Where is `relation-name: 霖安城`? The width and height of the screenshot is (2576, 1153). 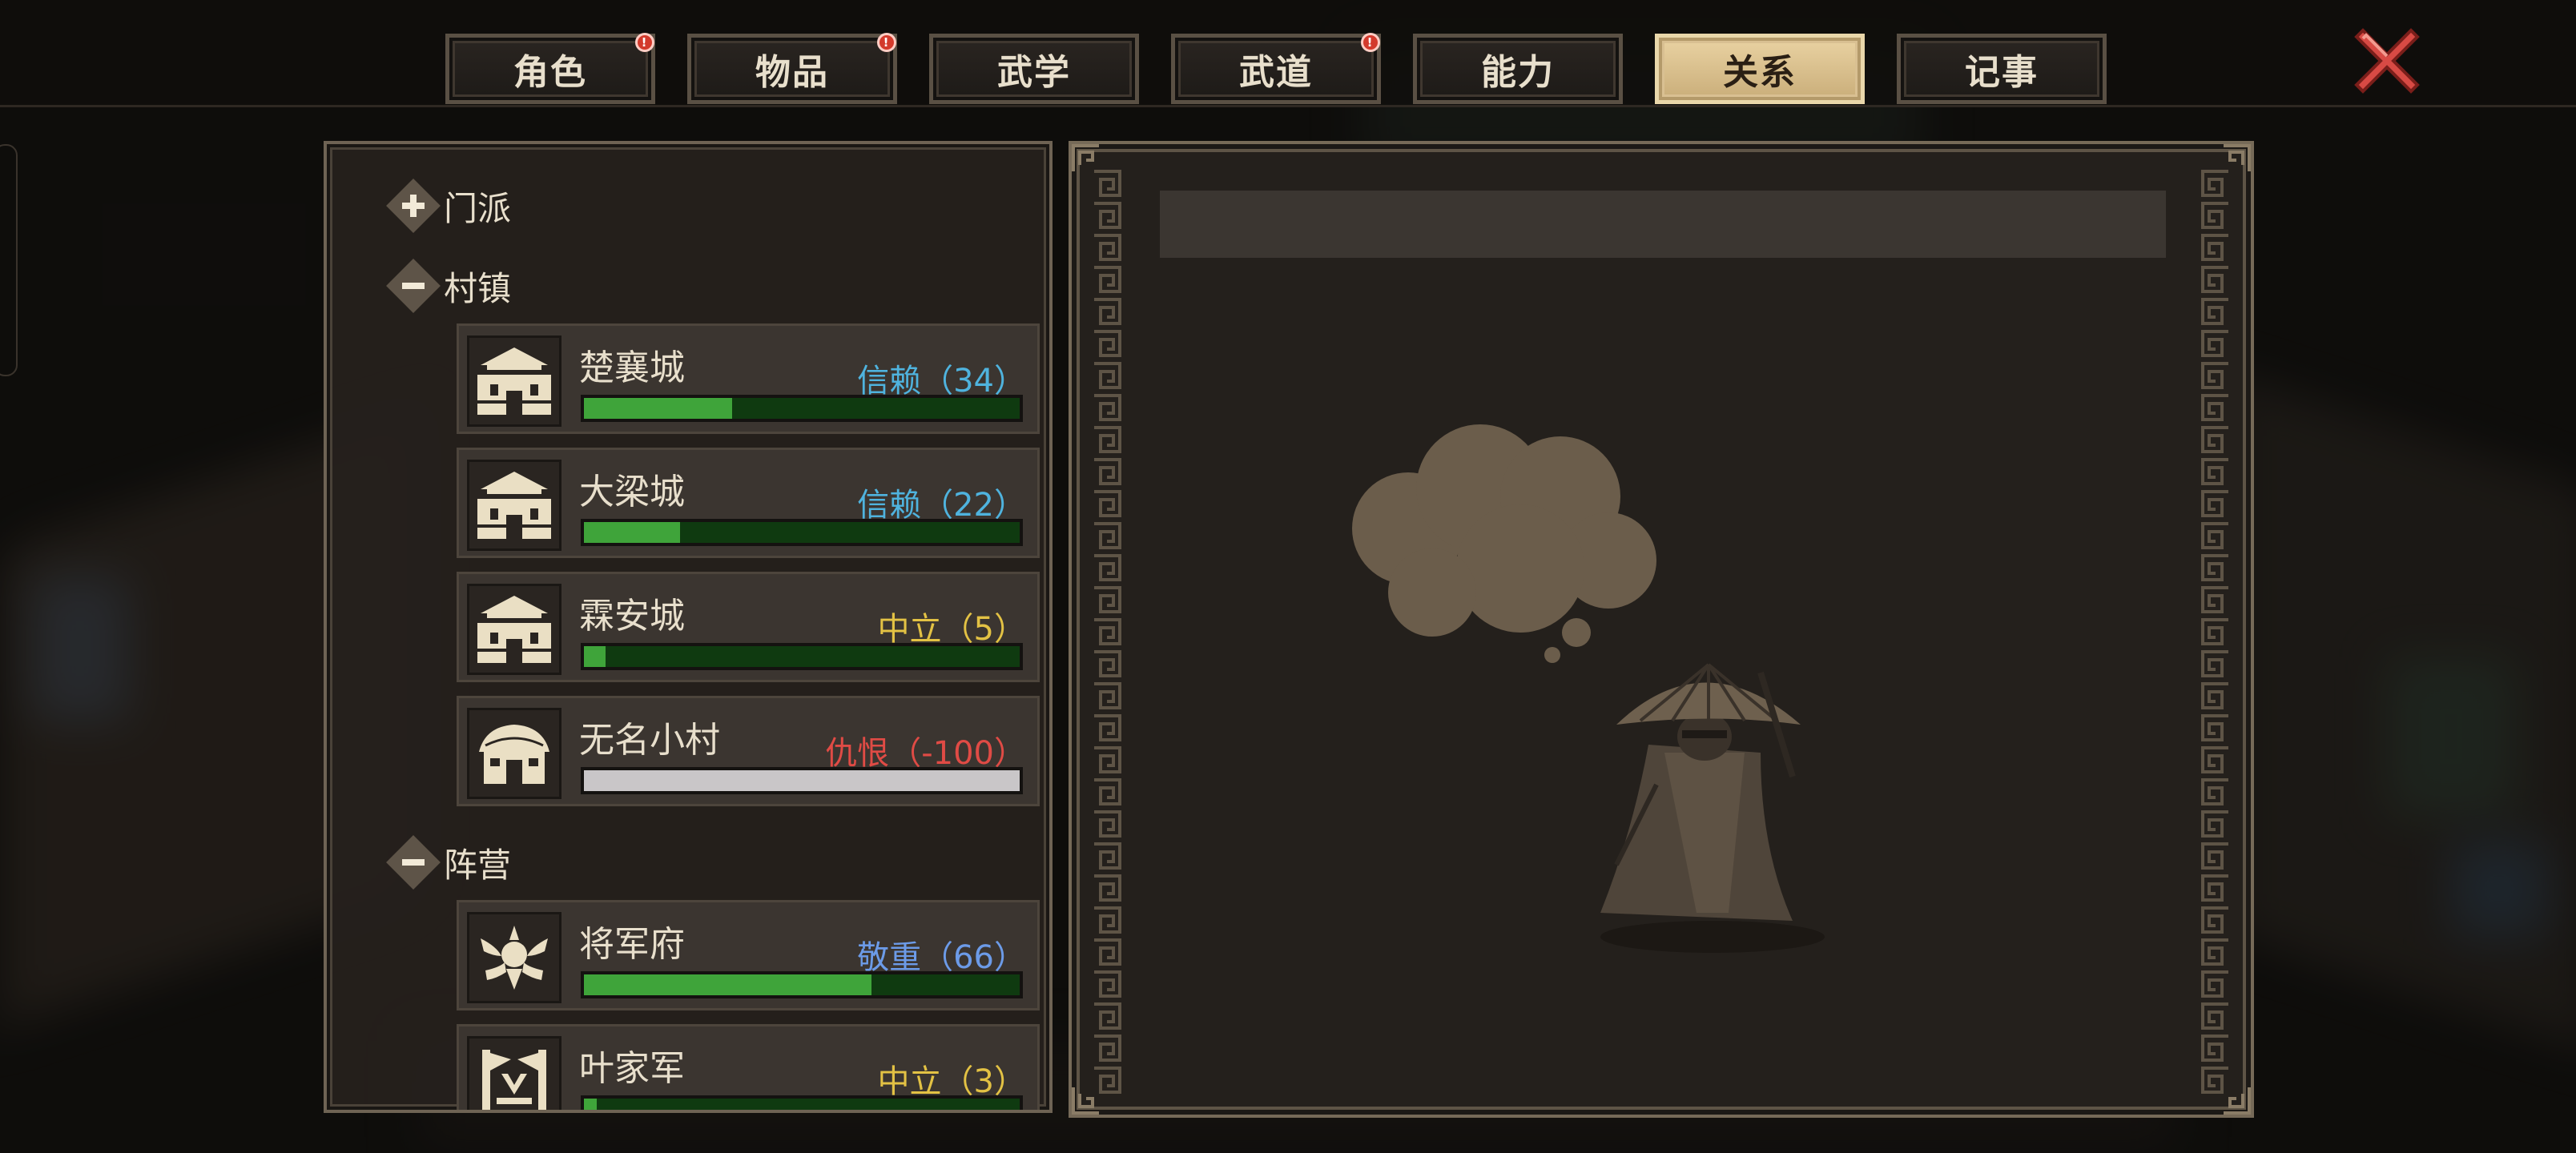 relation-name: 霖安城 is located at coordinates (632, 617).